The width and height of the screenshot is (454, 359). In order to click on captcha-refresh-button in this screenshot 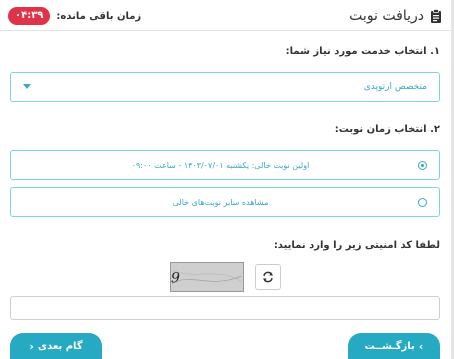, I will do `click(268, 277)`.